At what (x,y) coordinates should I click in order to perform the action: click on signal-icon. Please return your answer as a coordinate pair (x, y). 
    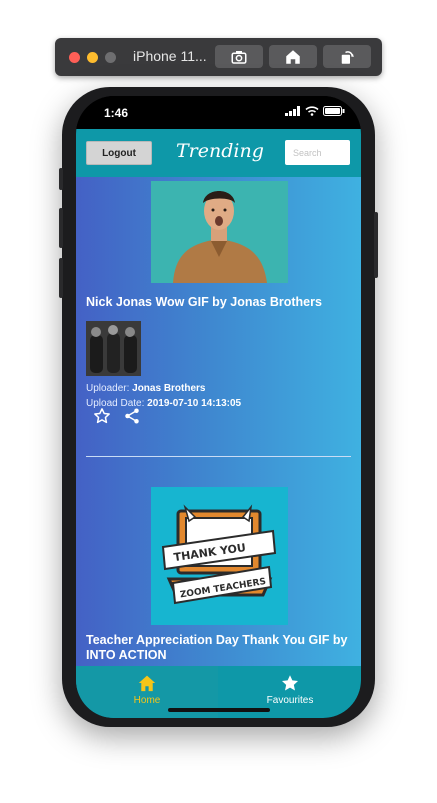
    Looking at the image, I should click on (292, 111).